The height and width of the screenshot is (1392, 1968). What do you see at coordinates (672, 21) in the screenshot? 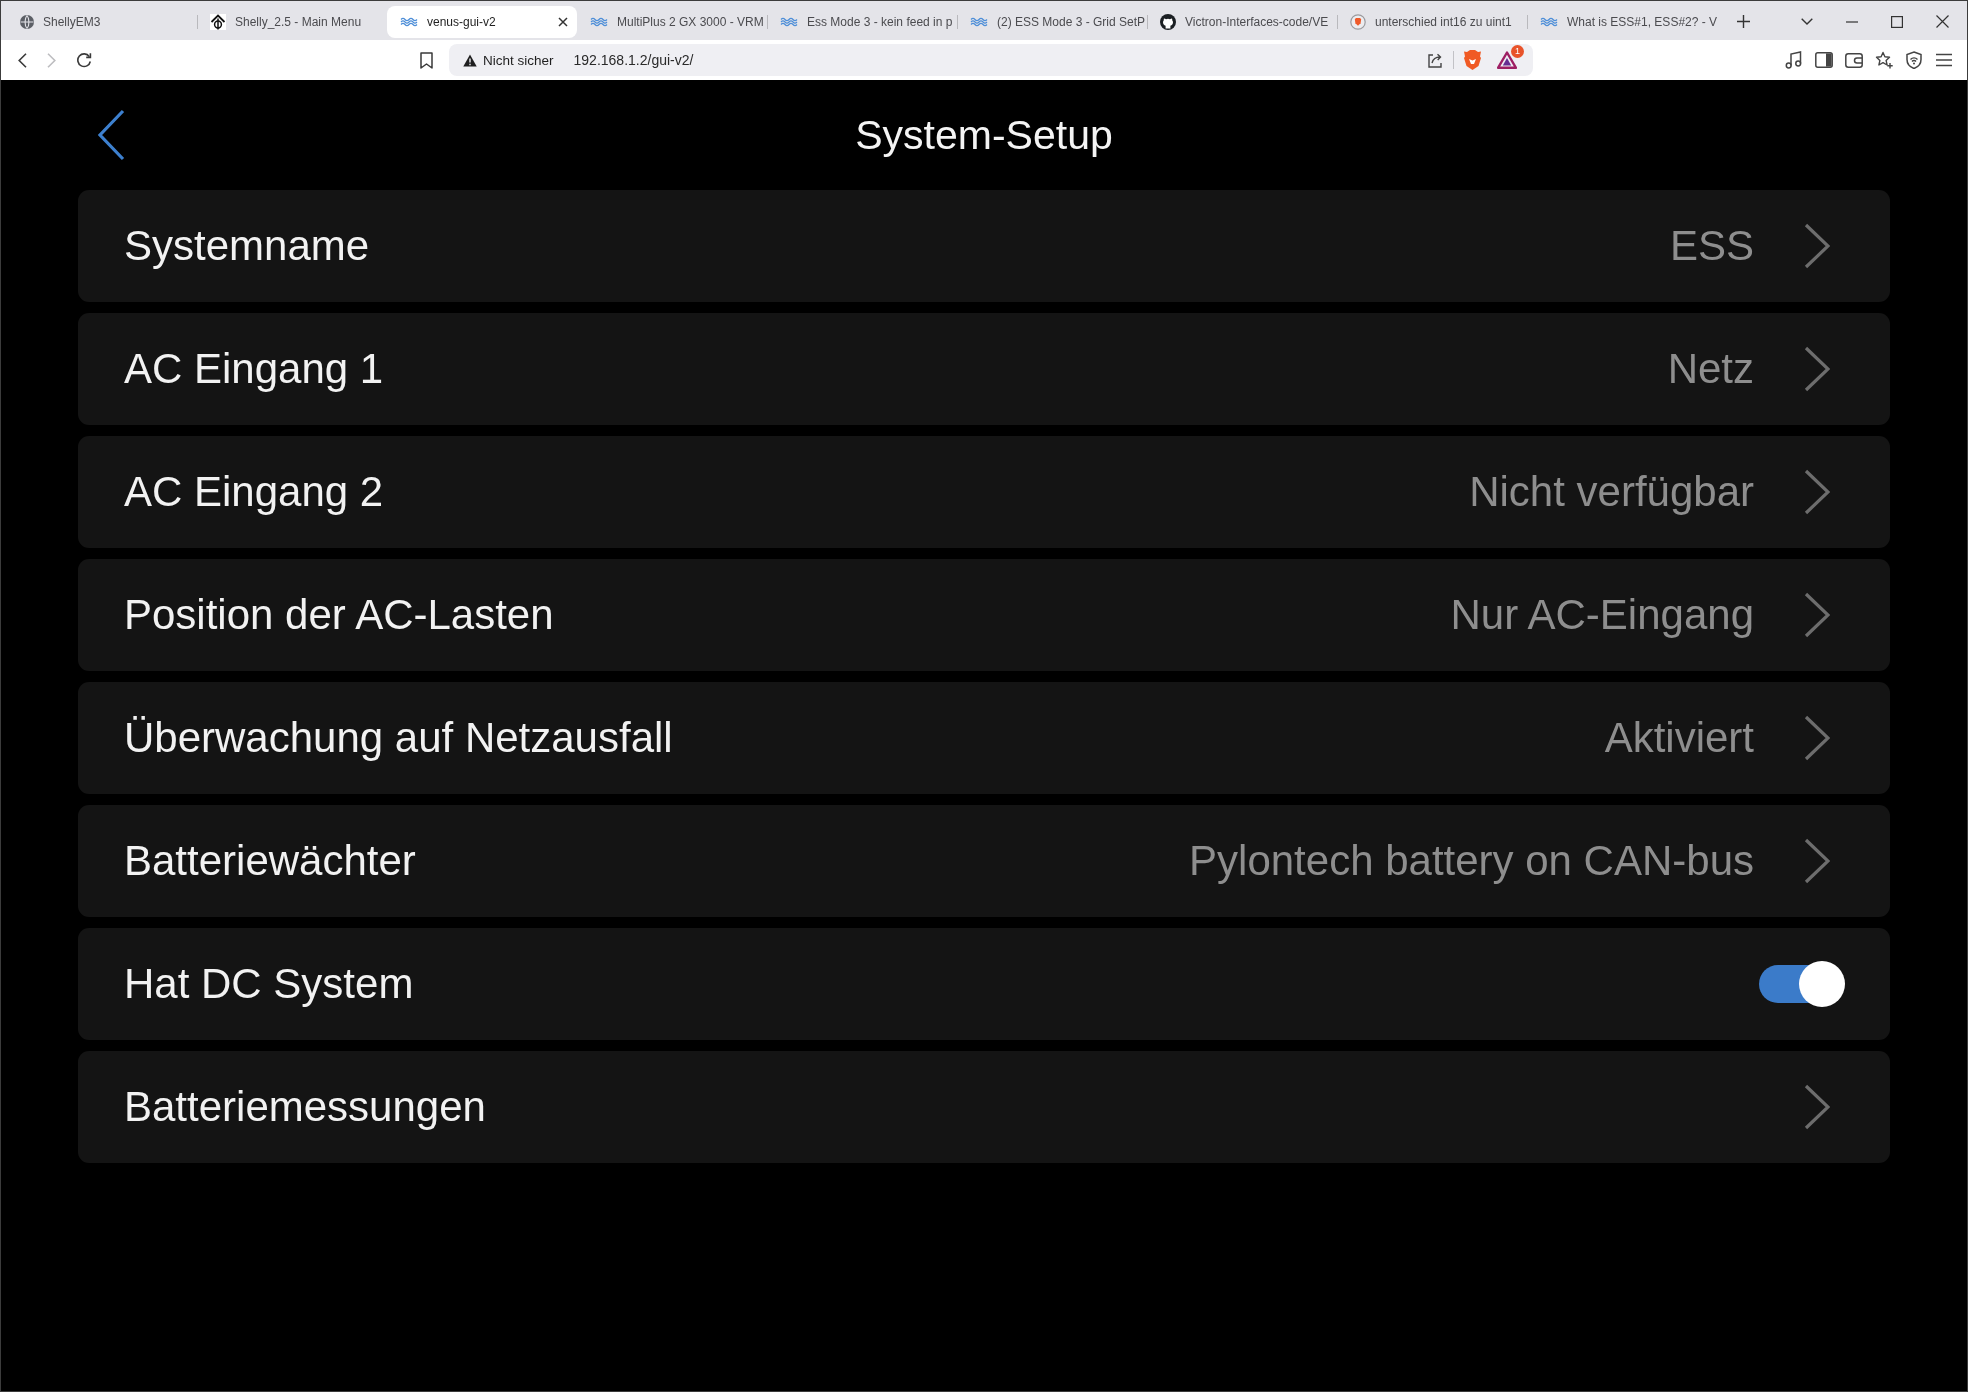
I see `browser-tab: MultiPlus 2 GX 3000 - VRM` at bounding box center [672, 21].